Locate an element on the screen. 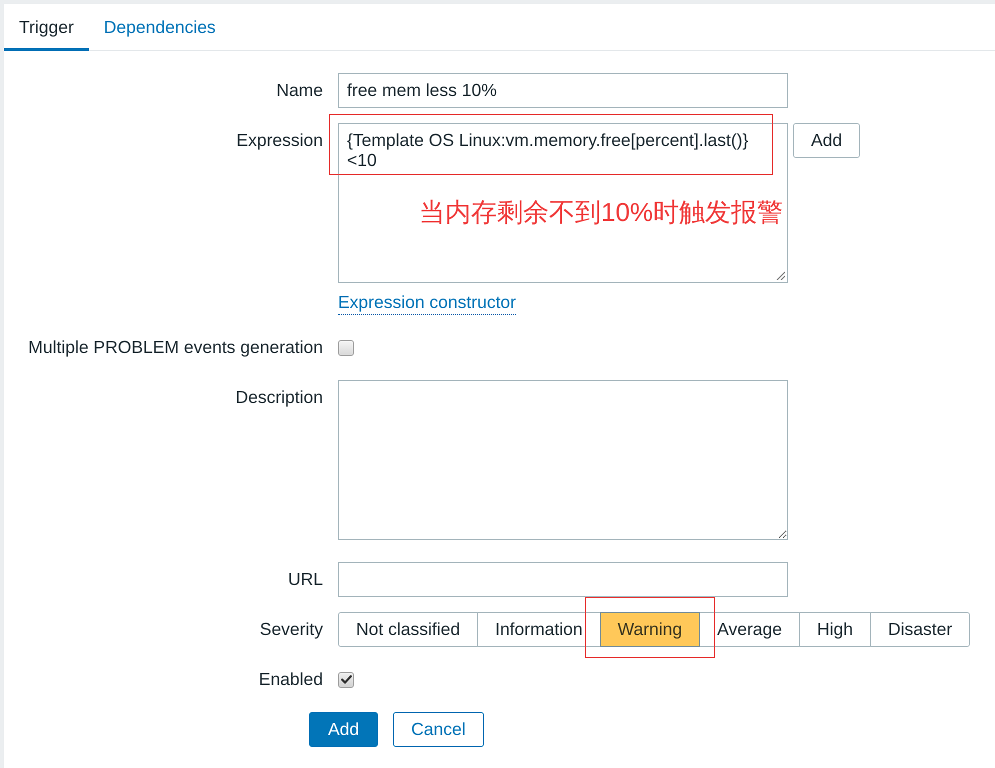 This screenshot has height=768, width=995. field-label: Severity is located at coordinates (291, 629).